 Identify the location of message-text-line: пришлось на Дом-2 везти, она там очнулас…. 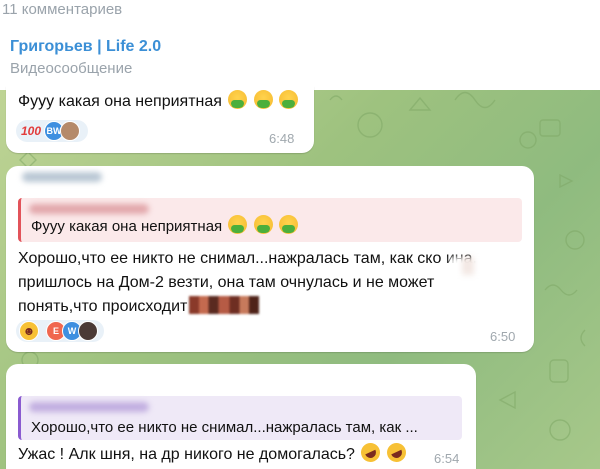
(226, 282).